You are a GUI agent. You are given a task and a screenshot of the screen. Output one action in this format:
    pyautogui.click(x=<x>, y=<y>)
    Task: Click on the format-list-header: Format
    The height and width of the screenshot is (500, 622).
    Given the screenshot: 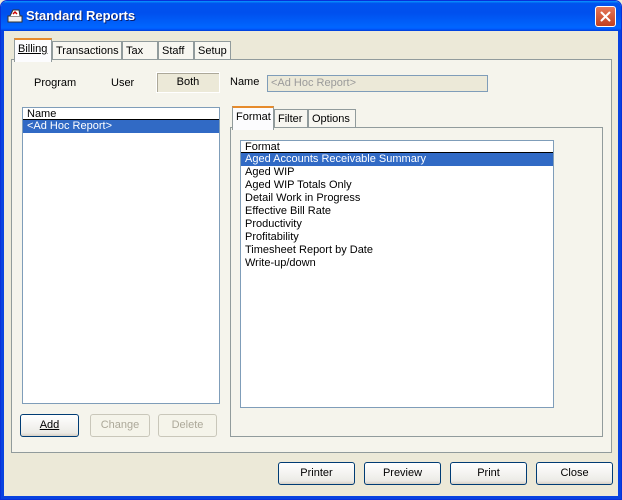 What is the action you would take?
    pyautogui.click(x=397, y=147)
    